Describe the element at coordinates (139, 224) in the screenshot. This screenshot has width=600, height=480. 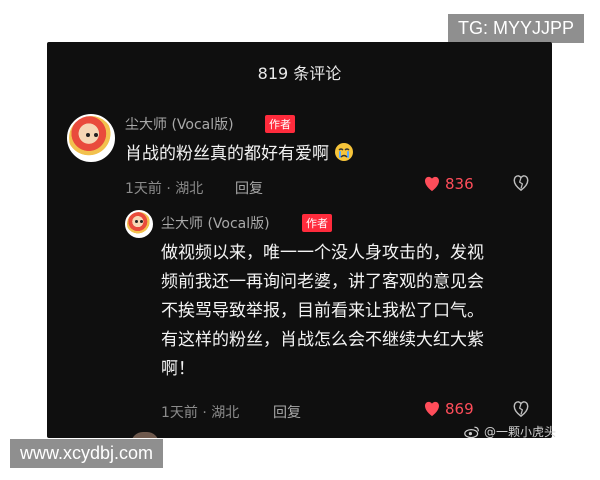
I see `avatar` at that location.